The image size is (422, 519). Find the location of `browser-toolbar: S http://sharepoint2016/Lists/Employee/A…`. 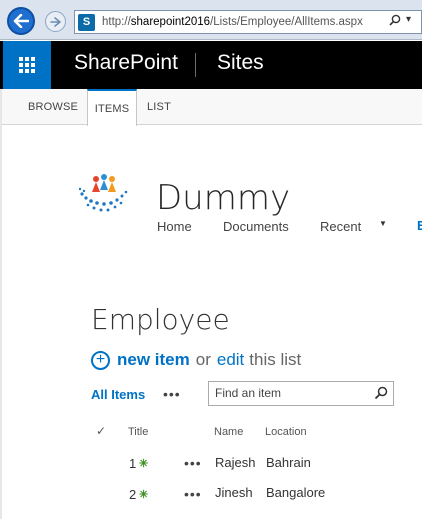

browser-toolbar: S http://sharepoint2016/Lists/Employee/A… is located at coordinates (211, 20).